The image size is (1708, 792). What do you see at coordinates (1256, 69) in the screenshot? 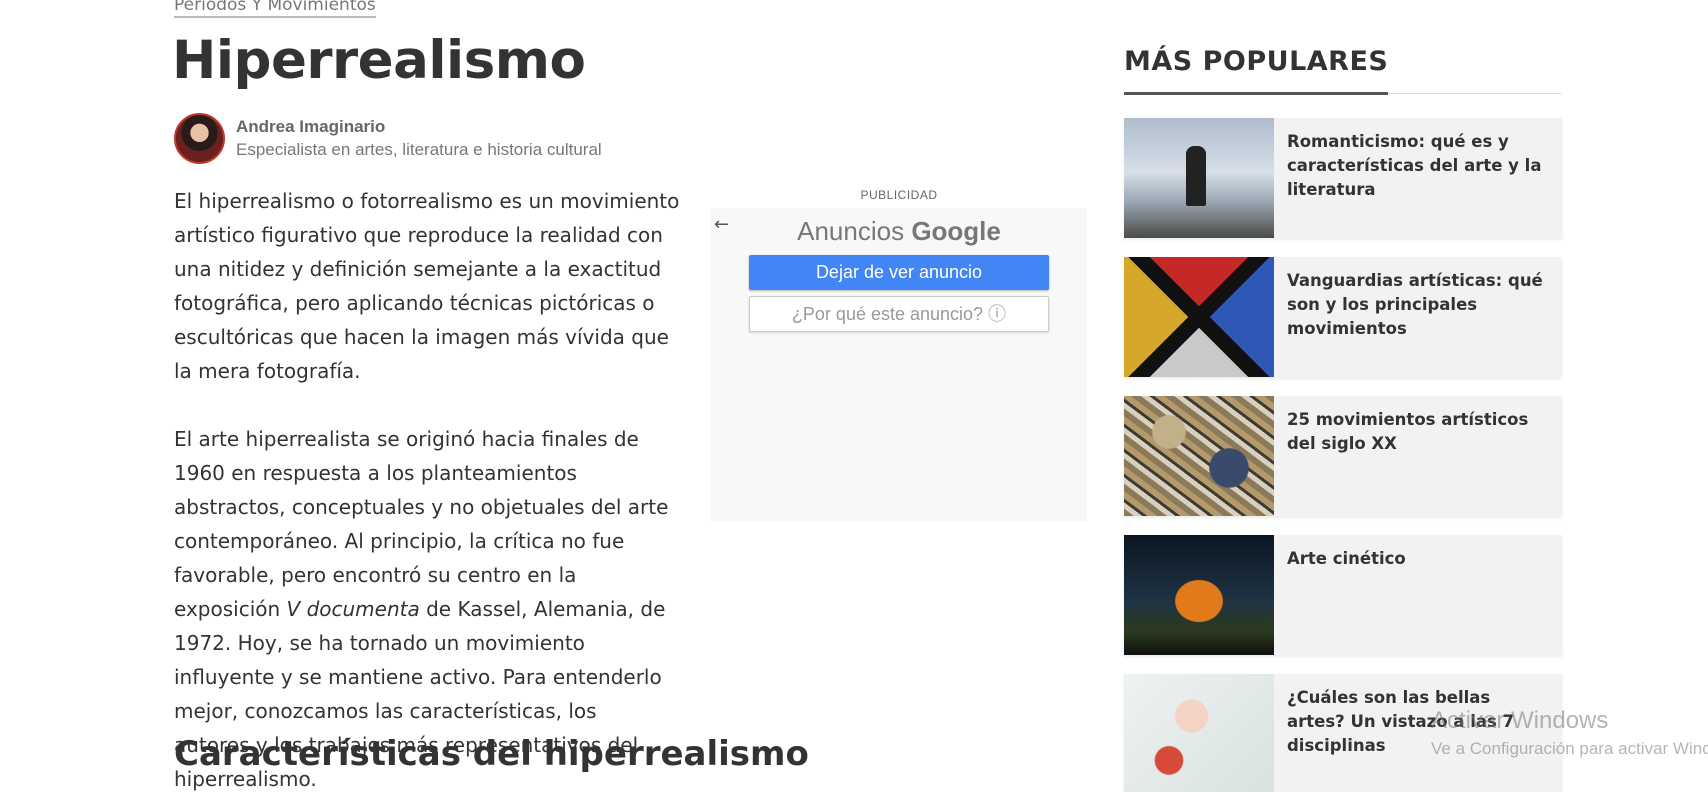
I see `sidebar-heading: MÁS POPULARES` at bounding box center [1256, 69].